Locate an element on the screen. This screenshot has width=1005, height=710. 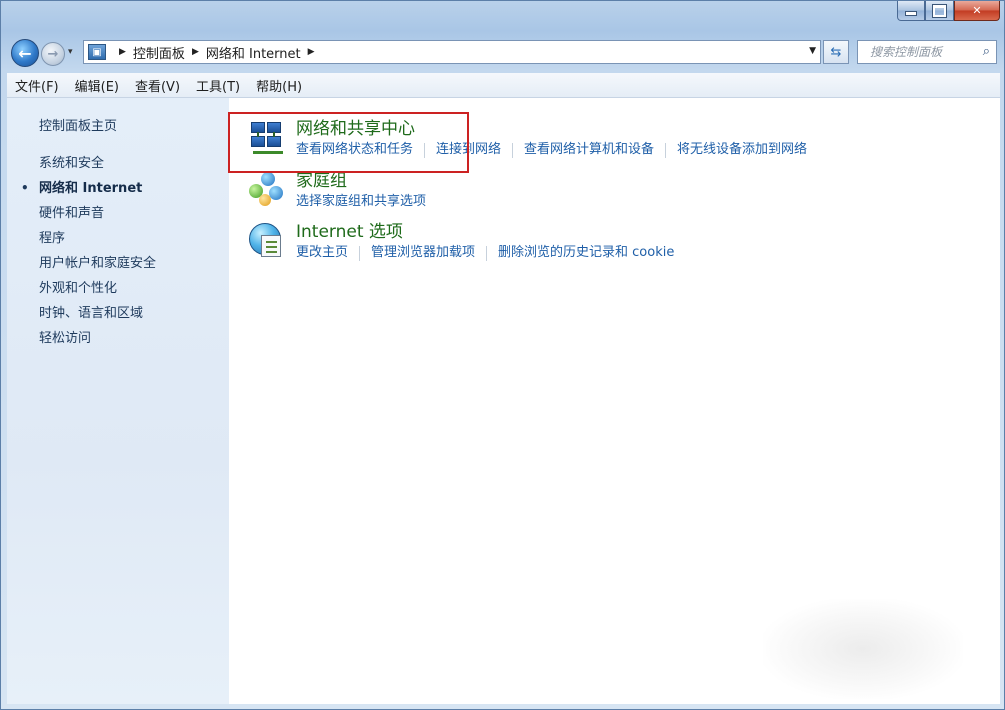
back-button: ← is located at coordinates (25, 53).